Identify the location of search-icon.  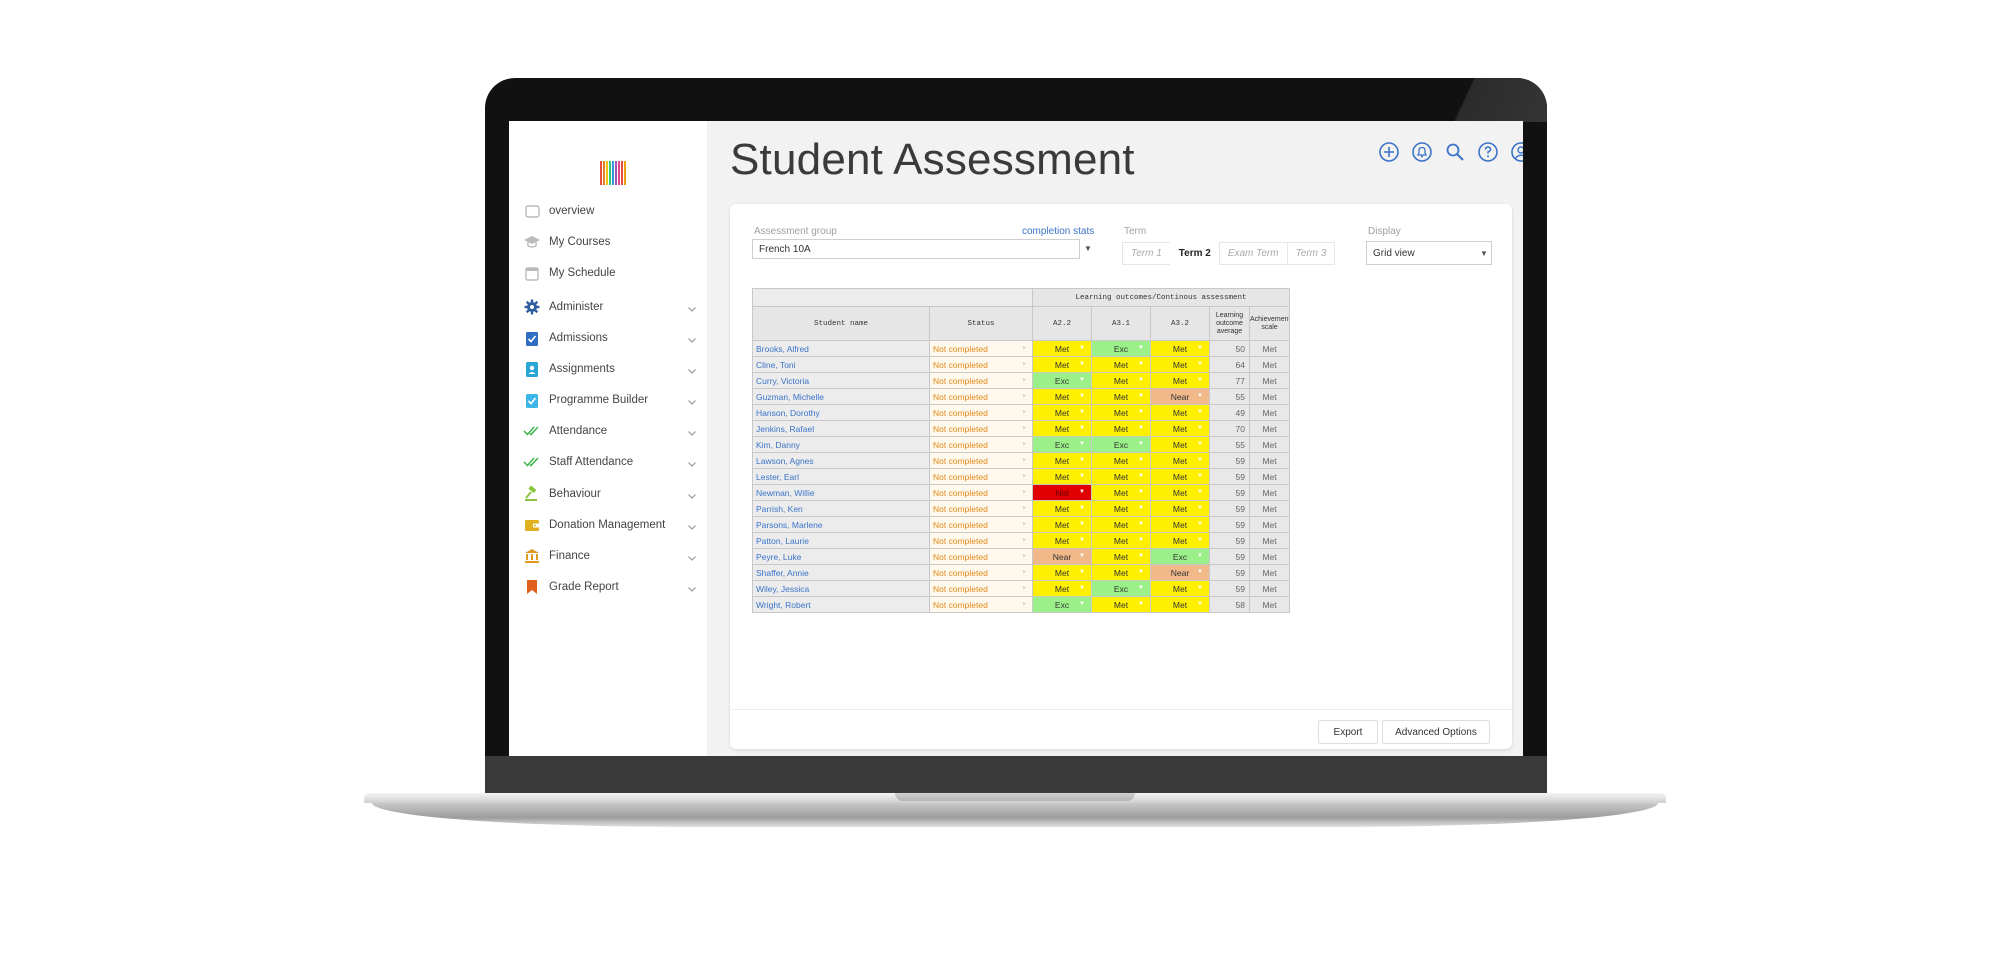
(1455, 152).